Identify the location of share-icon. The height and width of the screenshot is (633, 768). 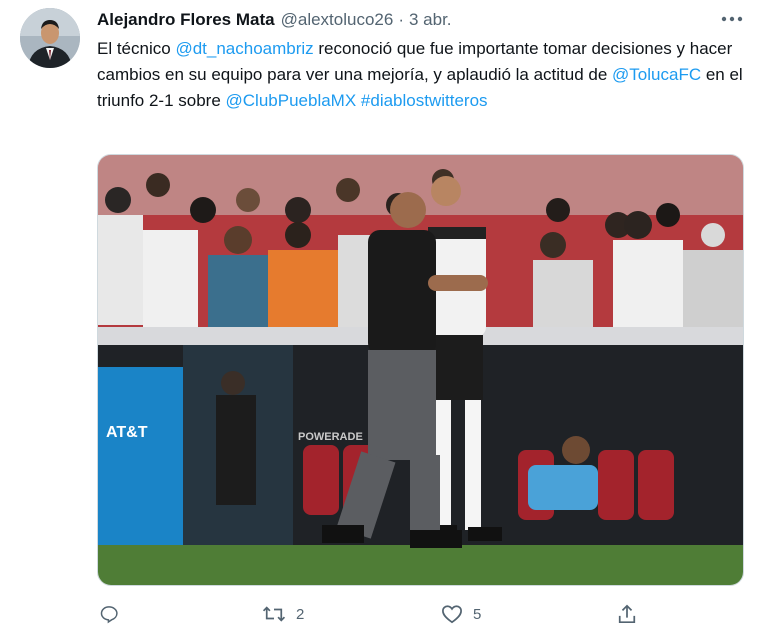
(627, 614).